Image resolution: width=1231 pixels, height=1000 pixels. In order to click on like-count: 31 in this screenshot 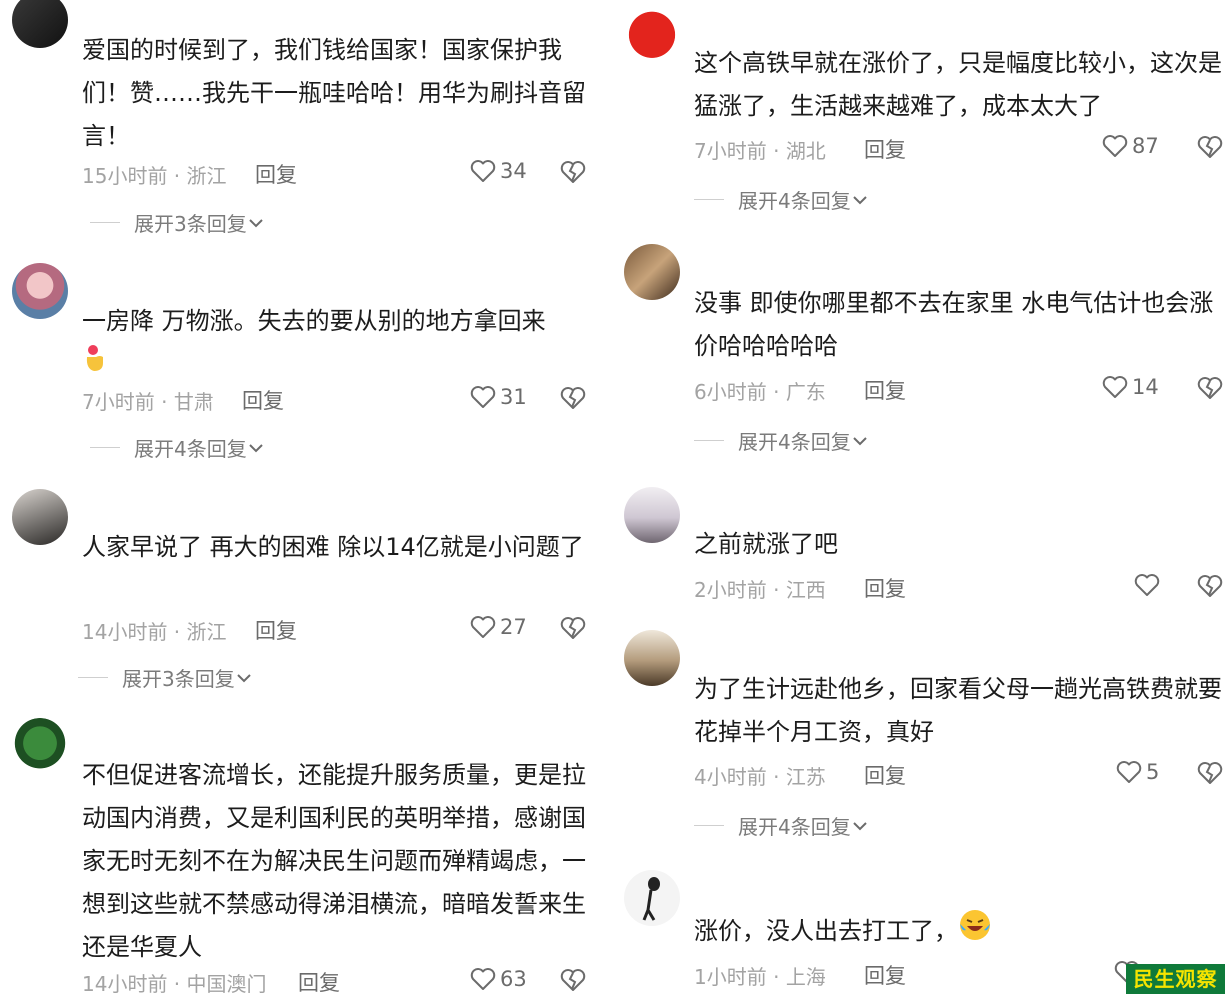, I will do `click(513, 397)`.